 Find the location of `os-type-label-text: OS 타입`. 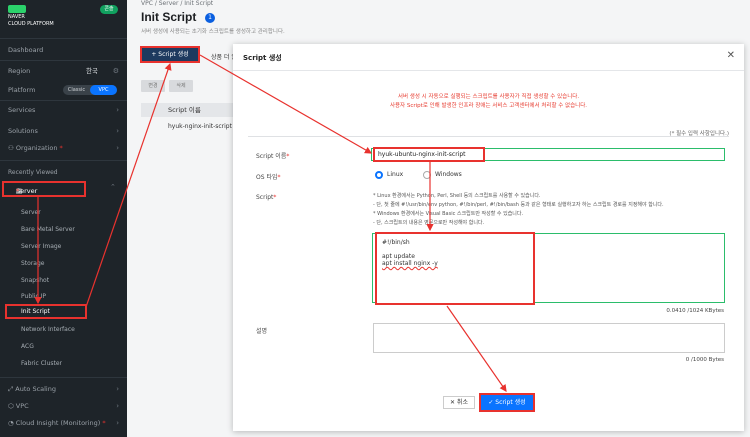

os-type-label-text: OS 타입 is located at coordinates (267, 177).